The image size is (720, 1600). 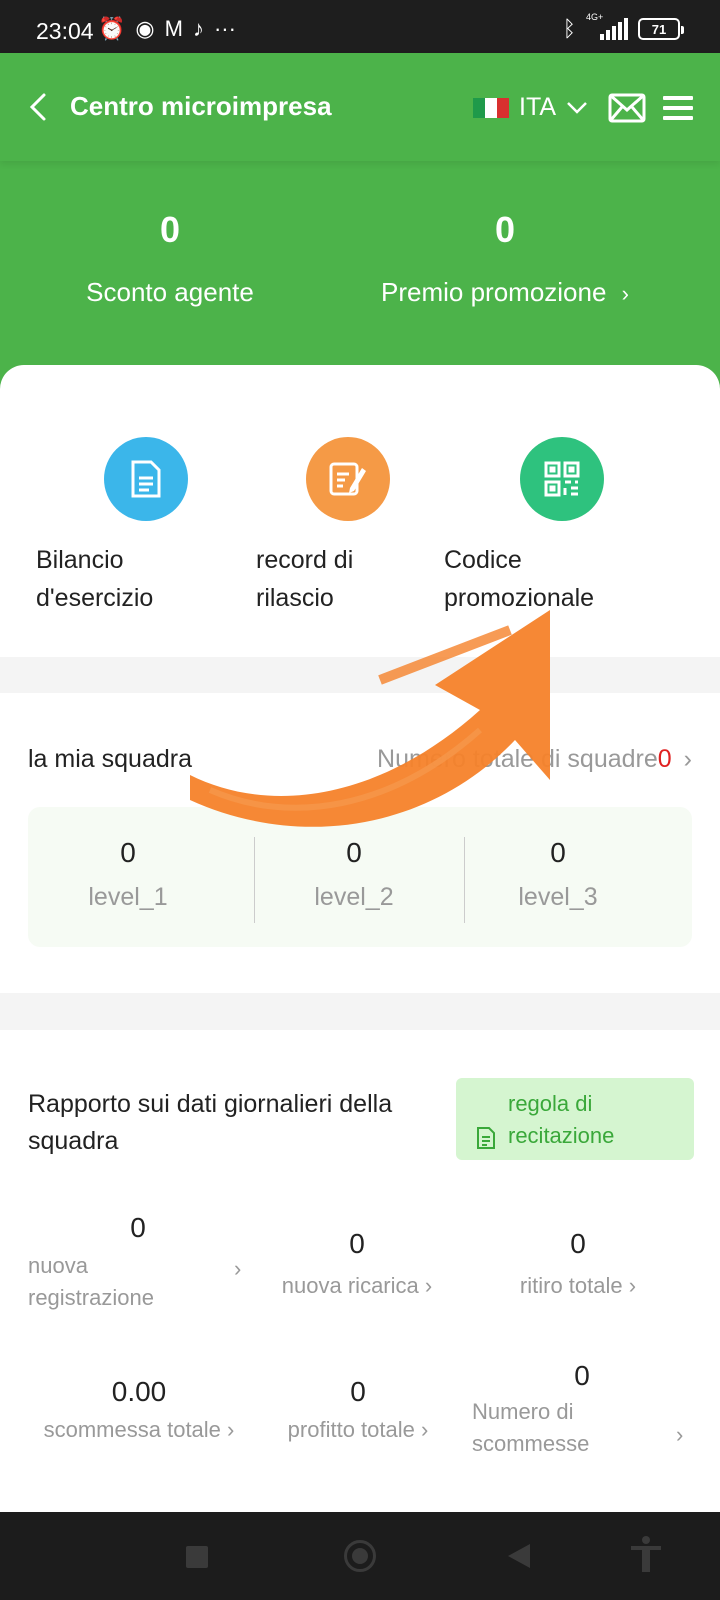 I want to click on tiktok-icon: ♪, so click(x=198, y=28).